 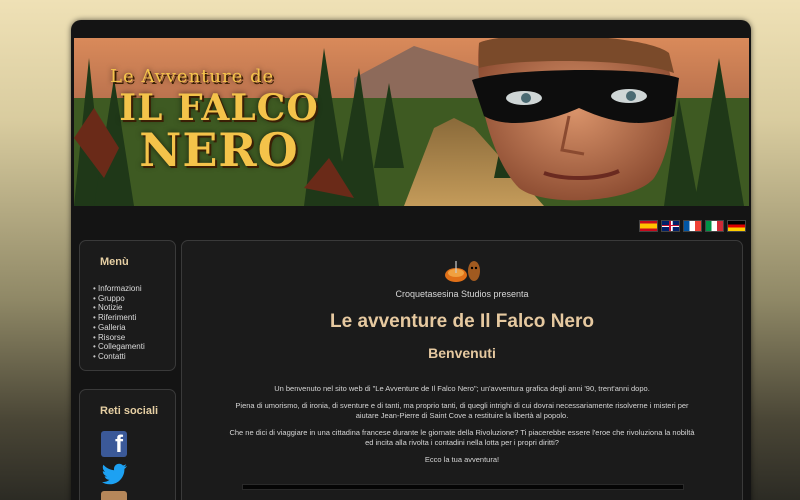 What do you see at coordinates (114, 445) in the screenshot?
I see `facebook-icon` at bounding box center [114, 445].